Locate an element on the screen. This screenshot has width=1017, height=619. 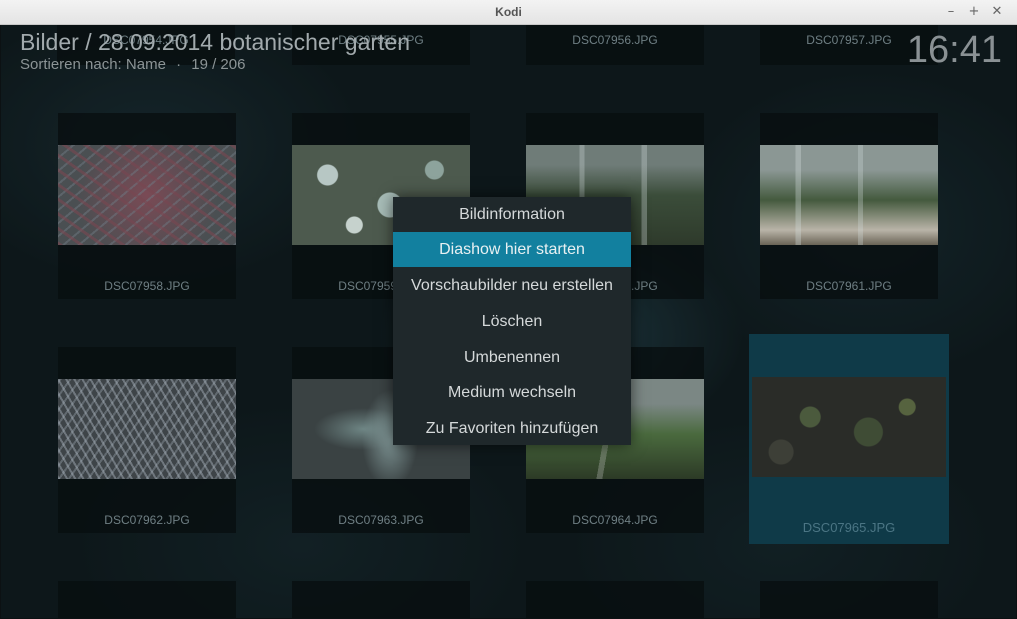
clock: 16:41 is located at coordinates (954, 50).